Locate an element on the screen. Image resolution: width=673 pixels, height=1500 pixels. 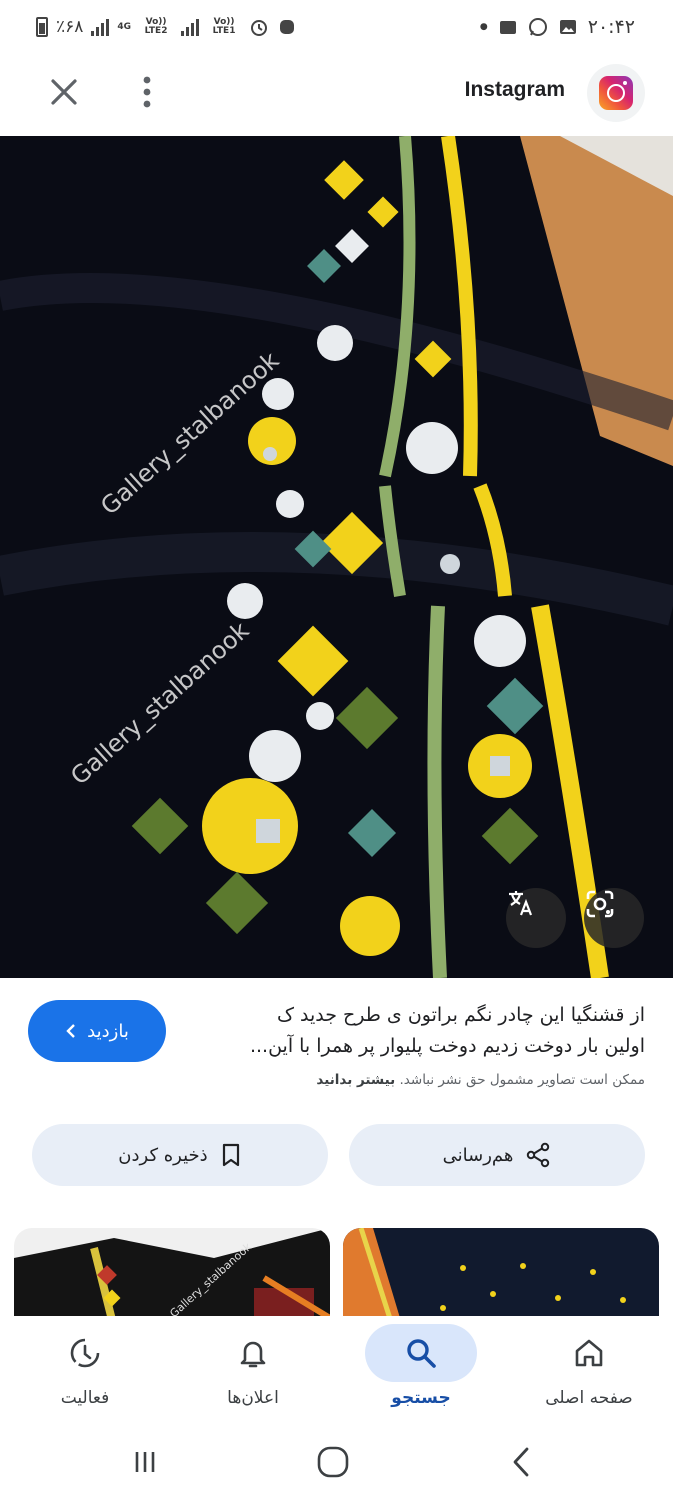
nav-activity: فعالیت is located at coordinates (85, 1371).